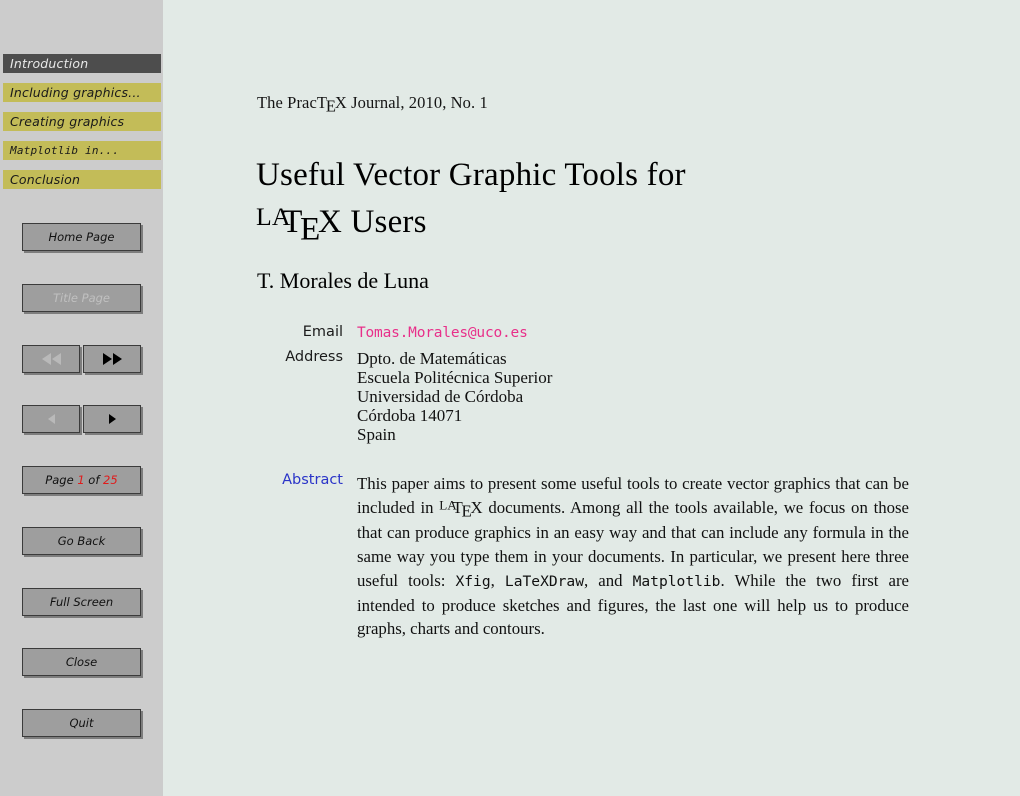 The image size is (1020, 796). I want to click on address-line: Universidad de Córdoba, so click(440, 396).